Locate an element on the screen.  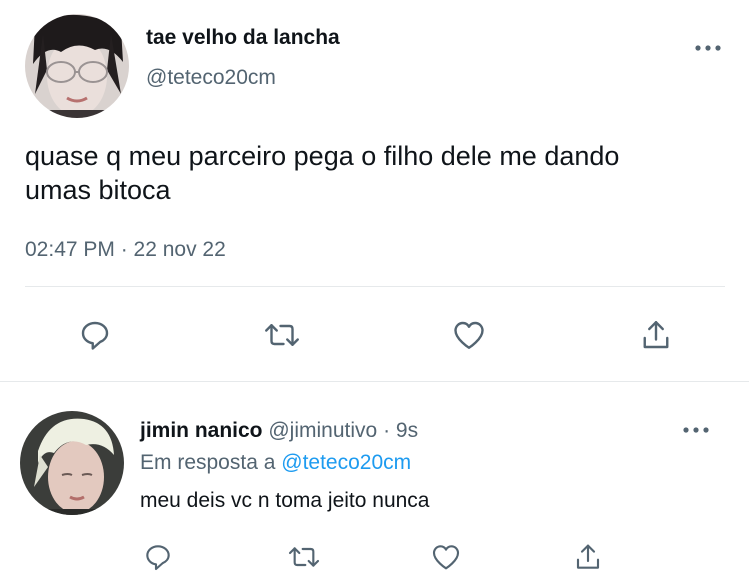
reply-context: Em resposta a @teteco20cm is located at coordinates (275, 463).